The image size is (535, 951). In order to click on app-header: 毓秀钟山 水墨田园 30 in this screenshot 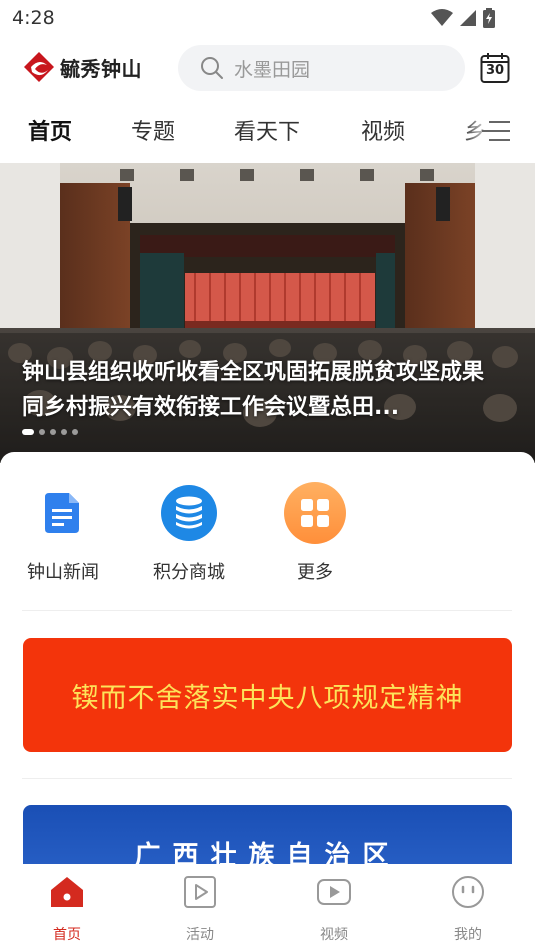, I will do `click(267, 69)`.